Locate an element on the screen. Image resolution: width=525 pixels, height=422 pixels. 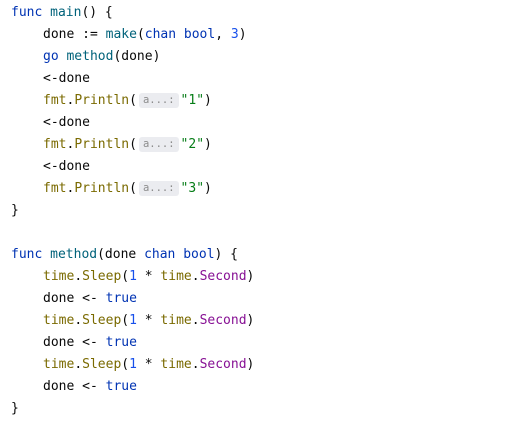
code-line-5: fmt.Println(a...: "1") is located at coordinates (111, 101).